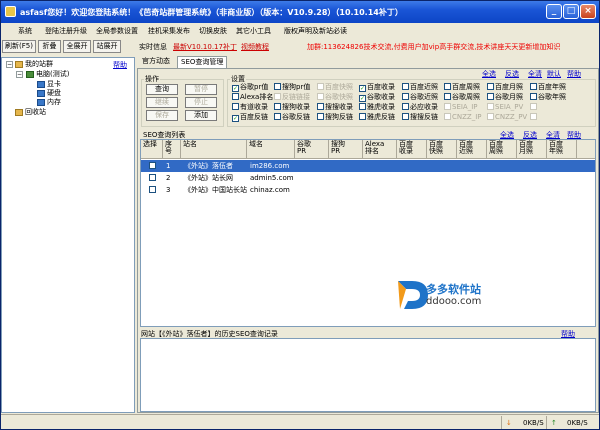 The height and width of the screenshot is (430, 600). I want to click on menu-copyright: 版权声明及新站必读, so click(315, 31).